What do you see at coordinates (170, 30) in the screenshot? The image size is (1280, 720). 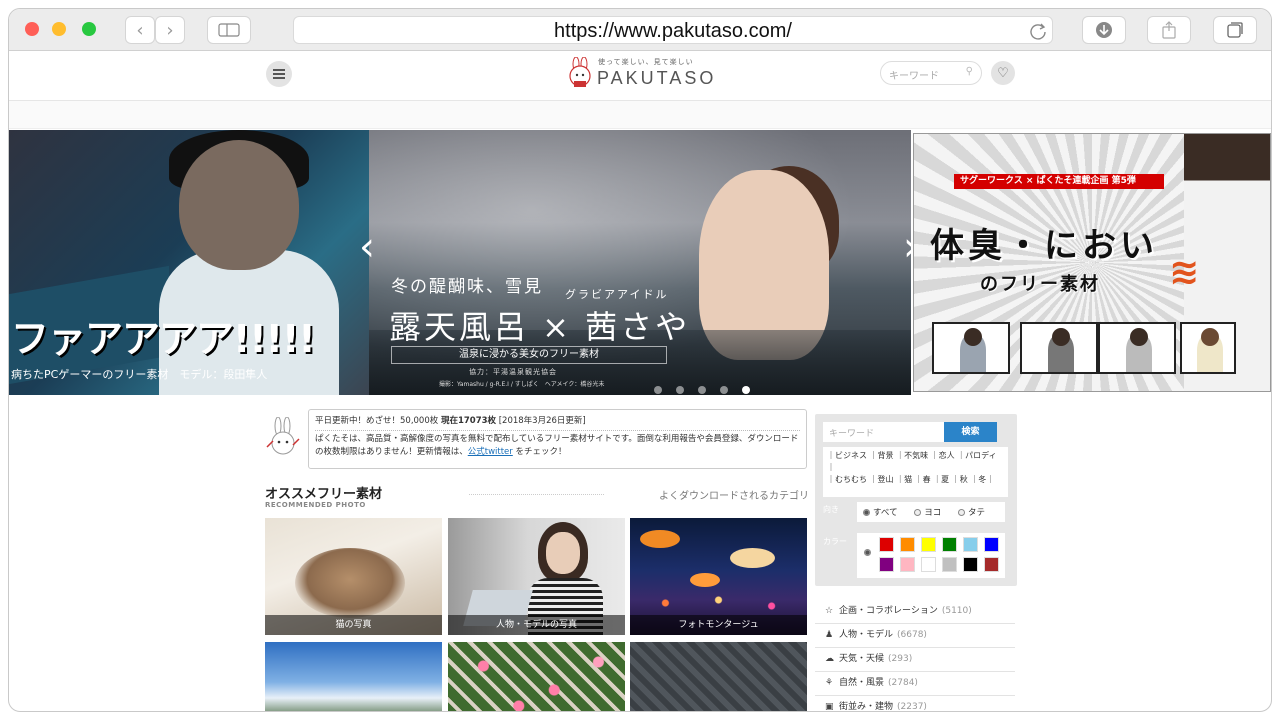 I see `forward-button: ›` at bounding box center [170, 30].